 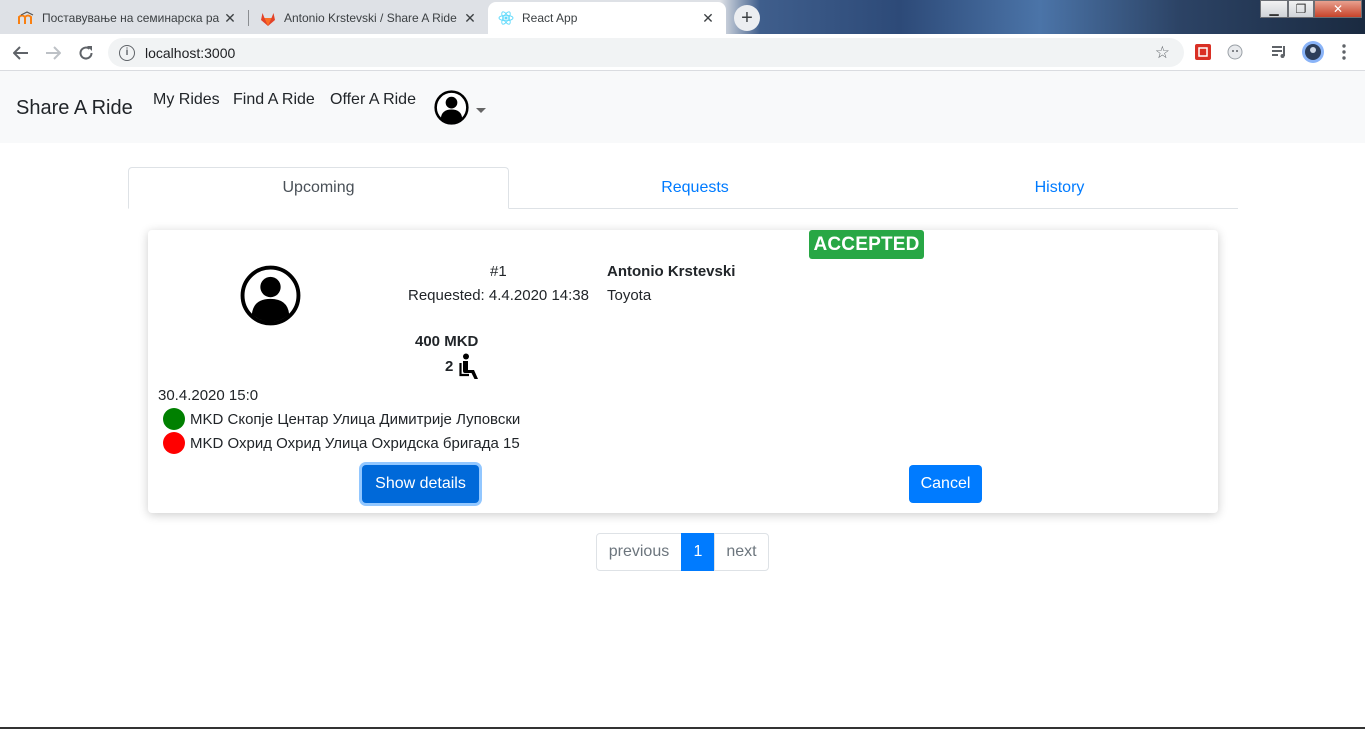 What do you see at coordinates (866, 244) in the screenshot?
I see `status-badge: ACCEPTED` at bounding box center [866, 244].